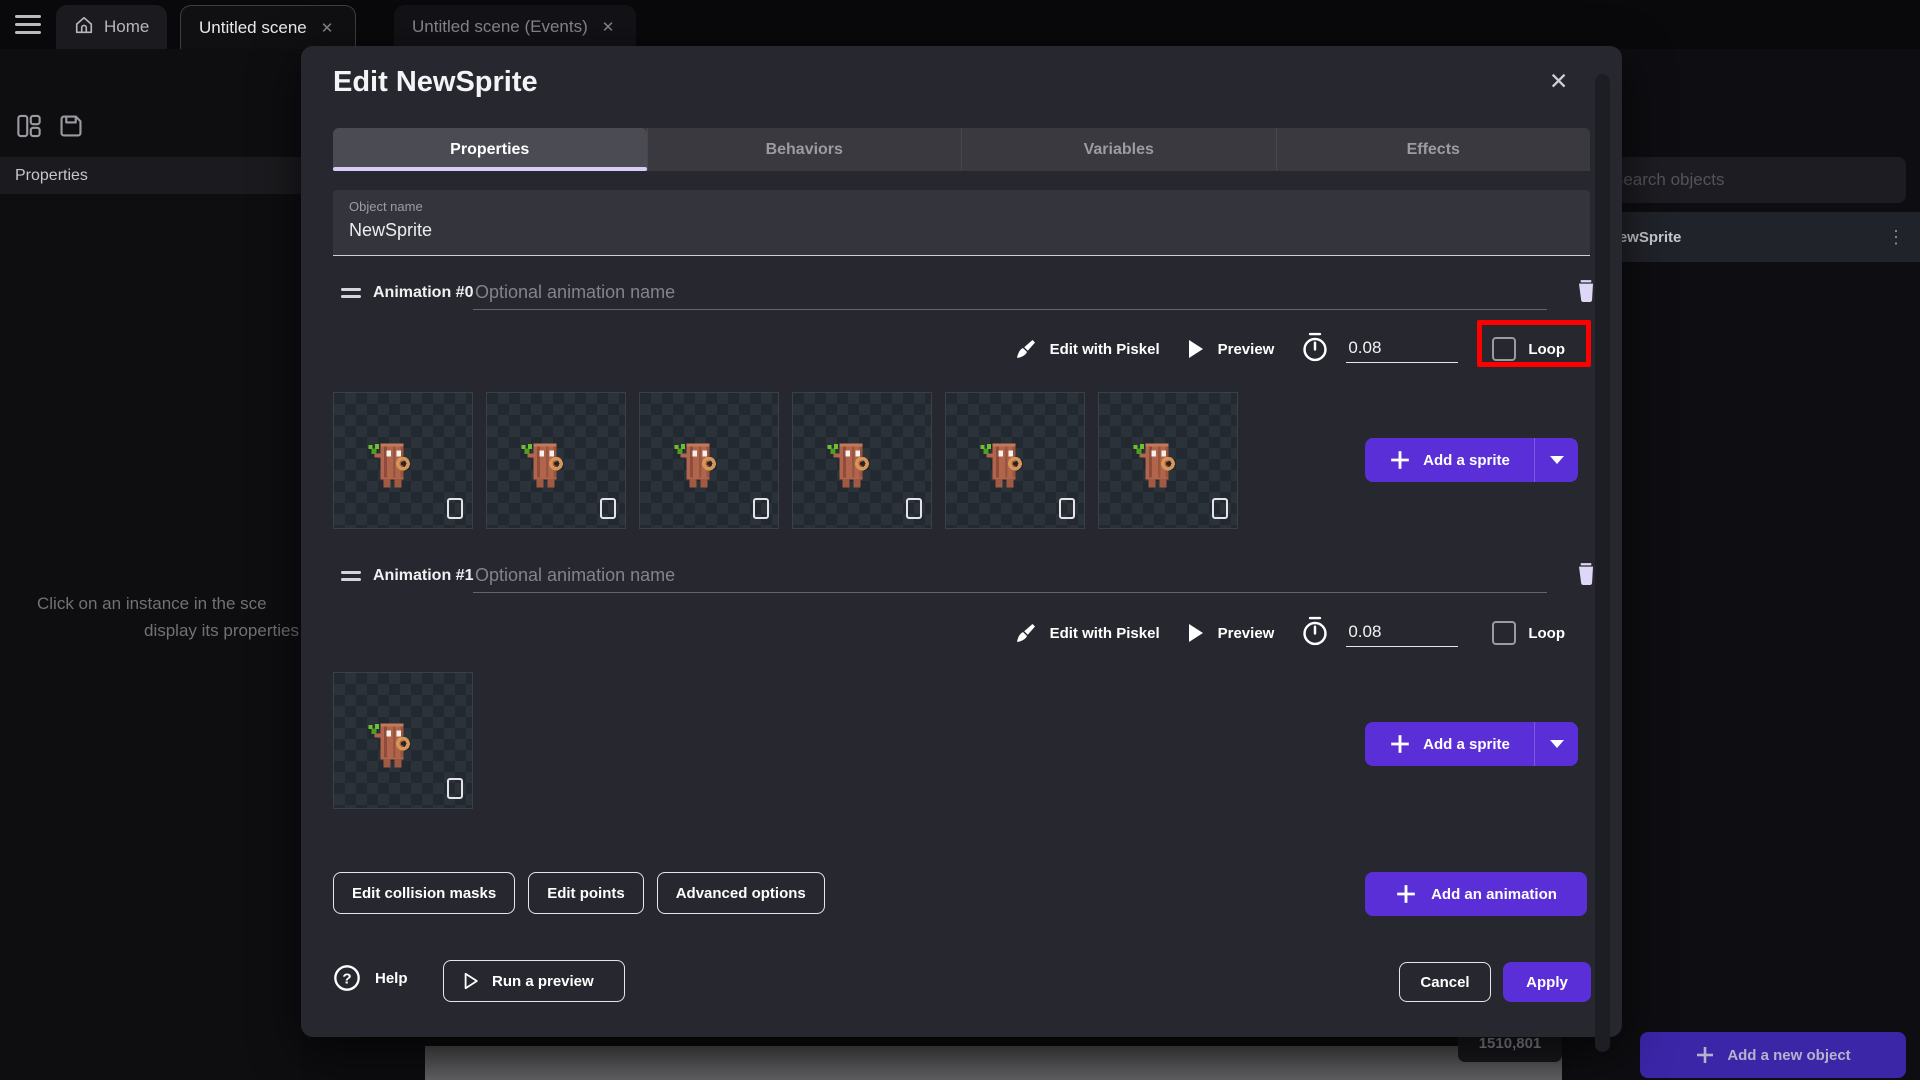 The height and width of the screenshot is (1080, 1920). I want to click on run-a-preview-button: Run a preview, so click(534, 981).